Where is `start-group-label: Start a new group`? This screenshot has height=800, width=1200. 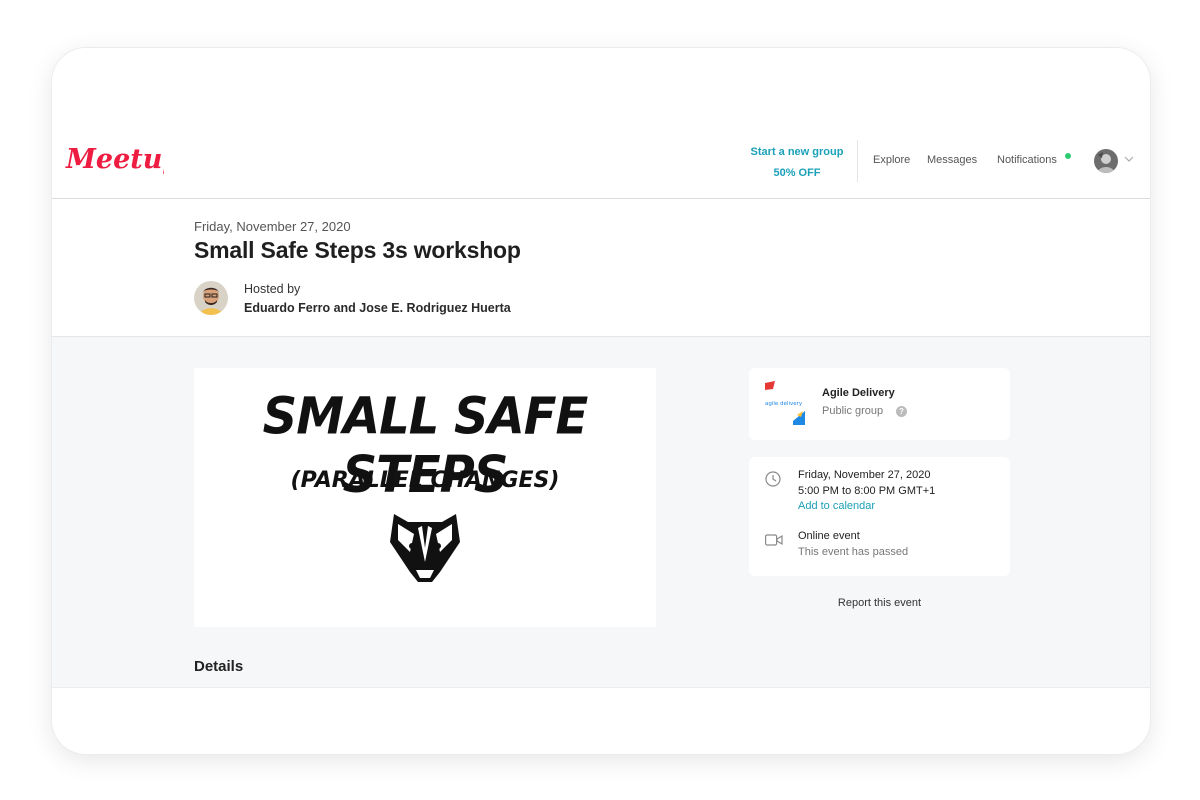
start-group-label: Start a new group is located at coordinates (797, 152).